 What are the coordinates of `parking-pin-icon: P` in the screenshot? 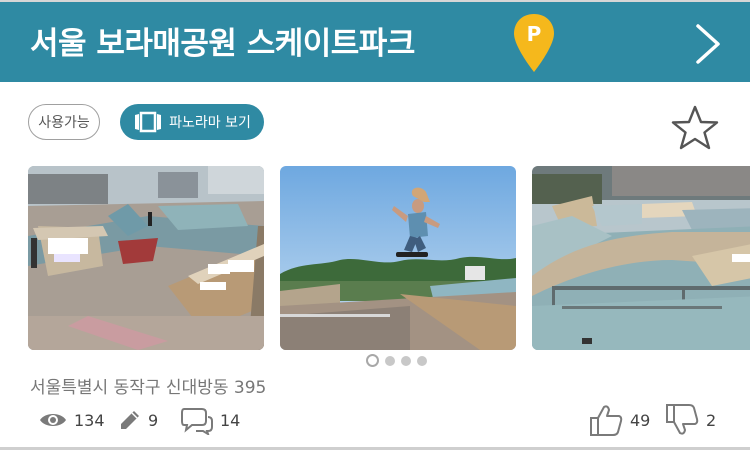 It's located at (534, 43).